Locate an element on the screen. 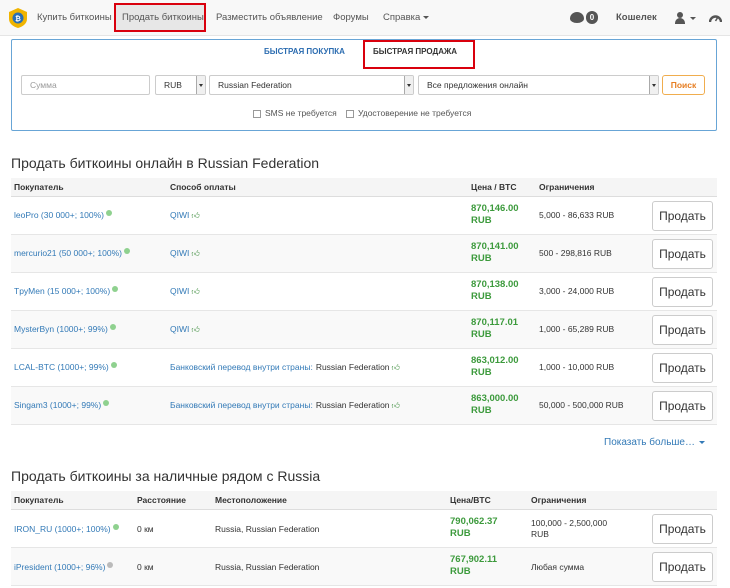  tab-quick-sell: БЫСТРАЯ ПРОДАЖА is located at coordinates (415, 51).